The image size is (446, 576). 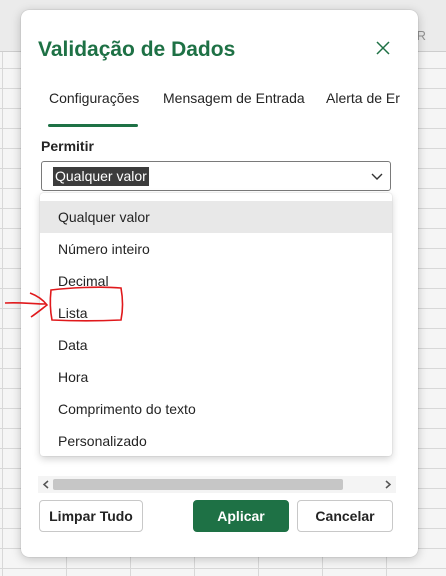 I want to click on option-hora: Hora, so click(x=216, y=377).